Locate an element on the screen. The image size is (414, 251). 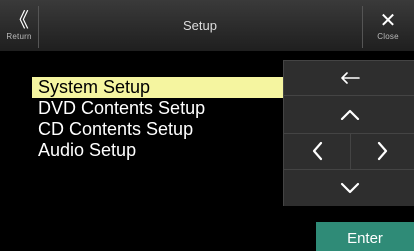
down-button is located at coordinates (349, 187).